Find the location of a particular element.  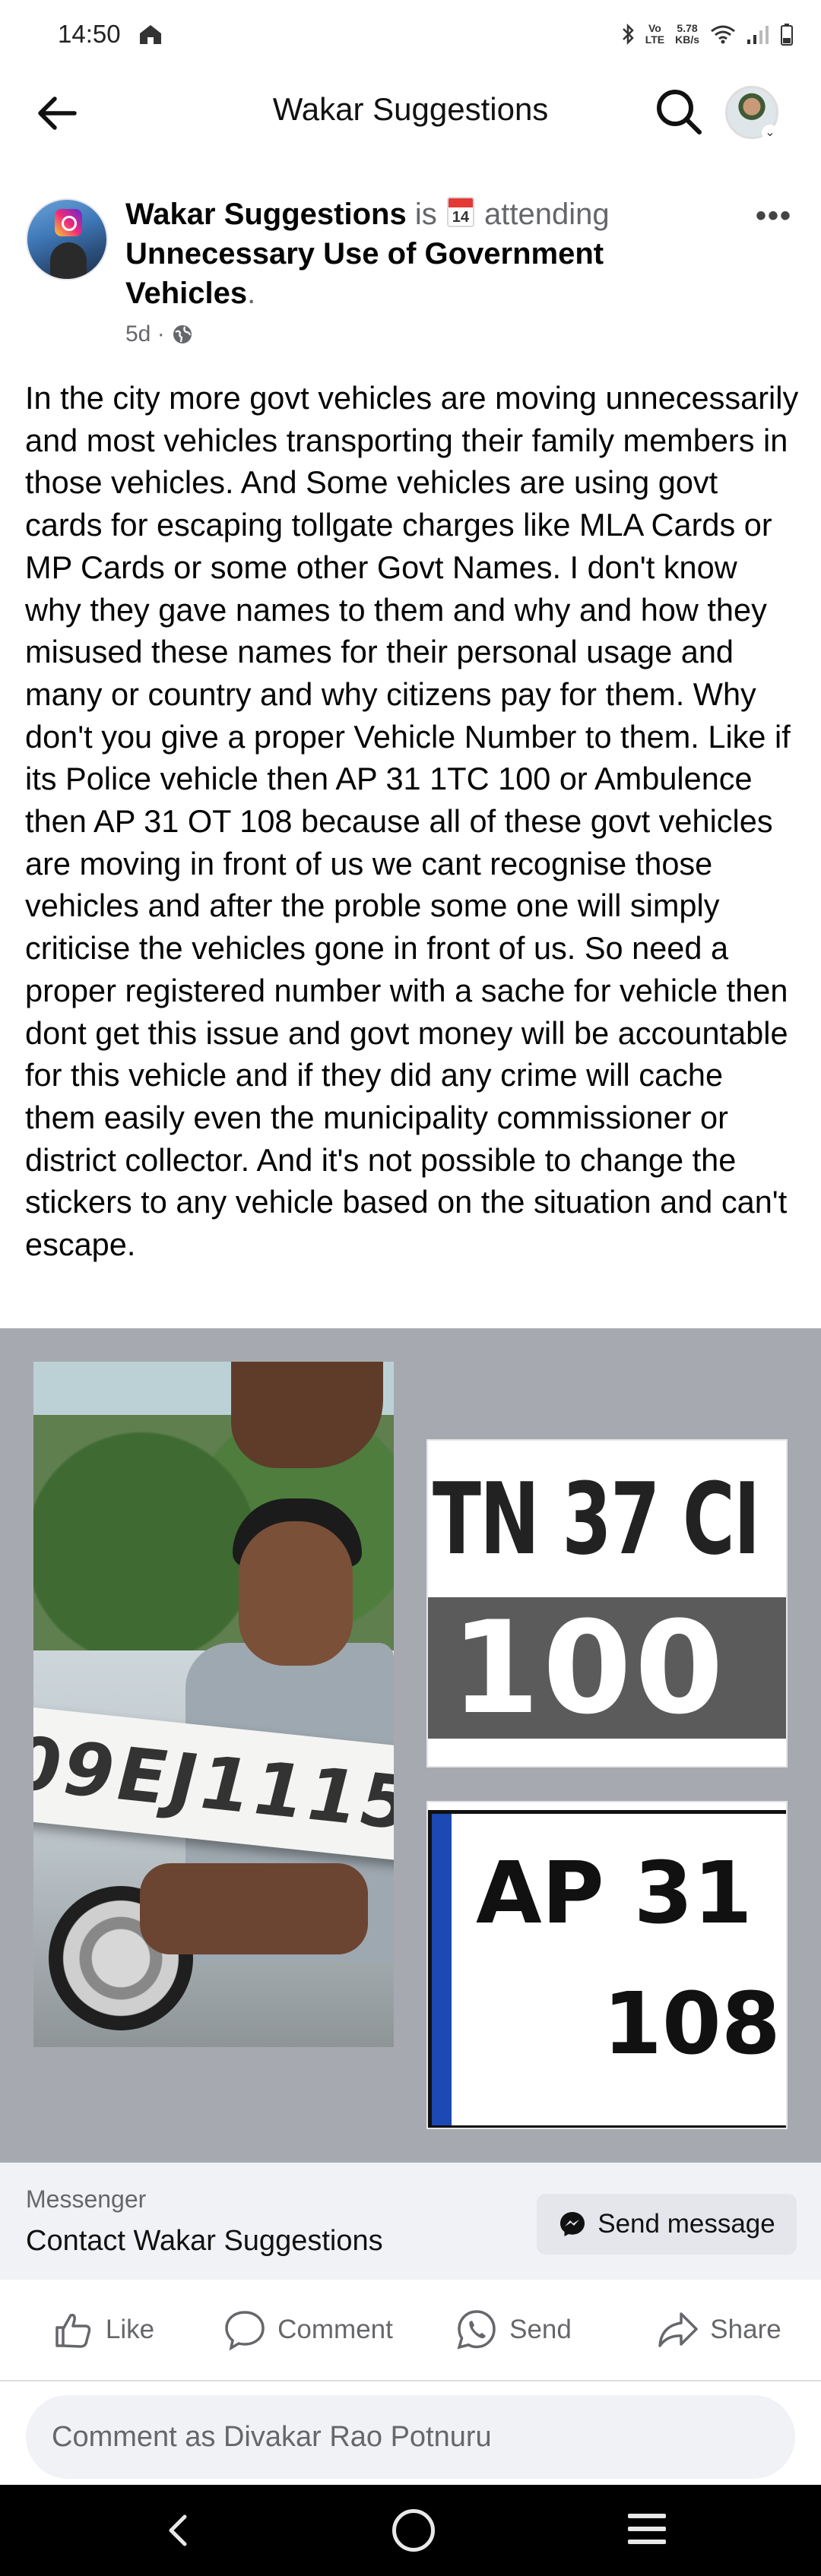

volte-top: Vo is located at coordinates (654, 28).